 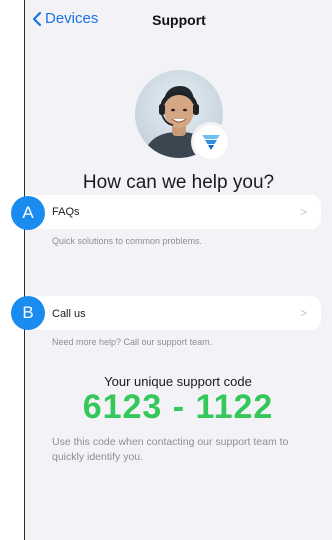 I want to click on brand-logo-icon, so click(x=211, y=142).